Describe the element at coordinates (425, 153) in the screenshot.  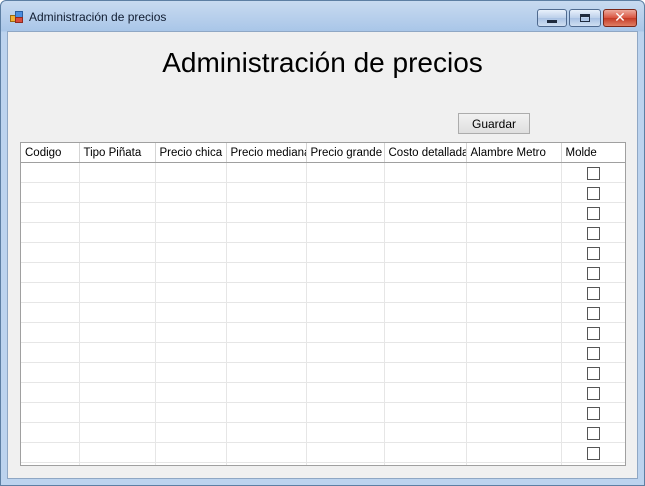
I see `column-header: Costo detallada` at that location.